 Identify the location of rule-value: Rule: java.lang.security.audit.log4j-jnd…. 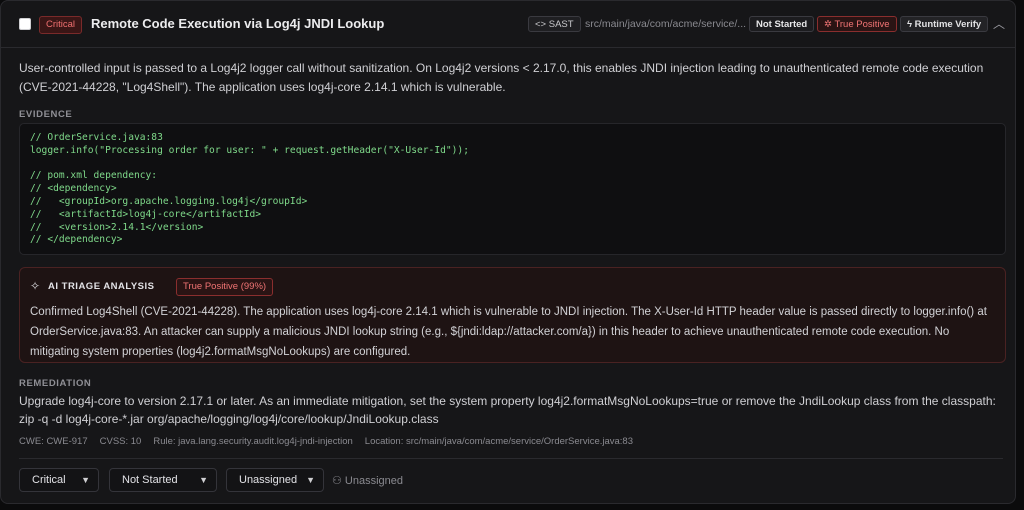
(253, 441).